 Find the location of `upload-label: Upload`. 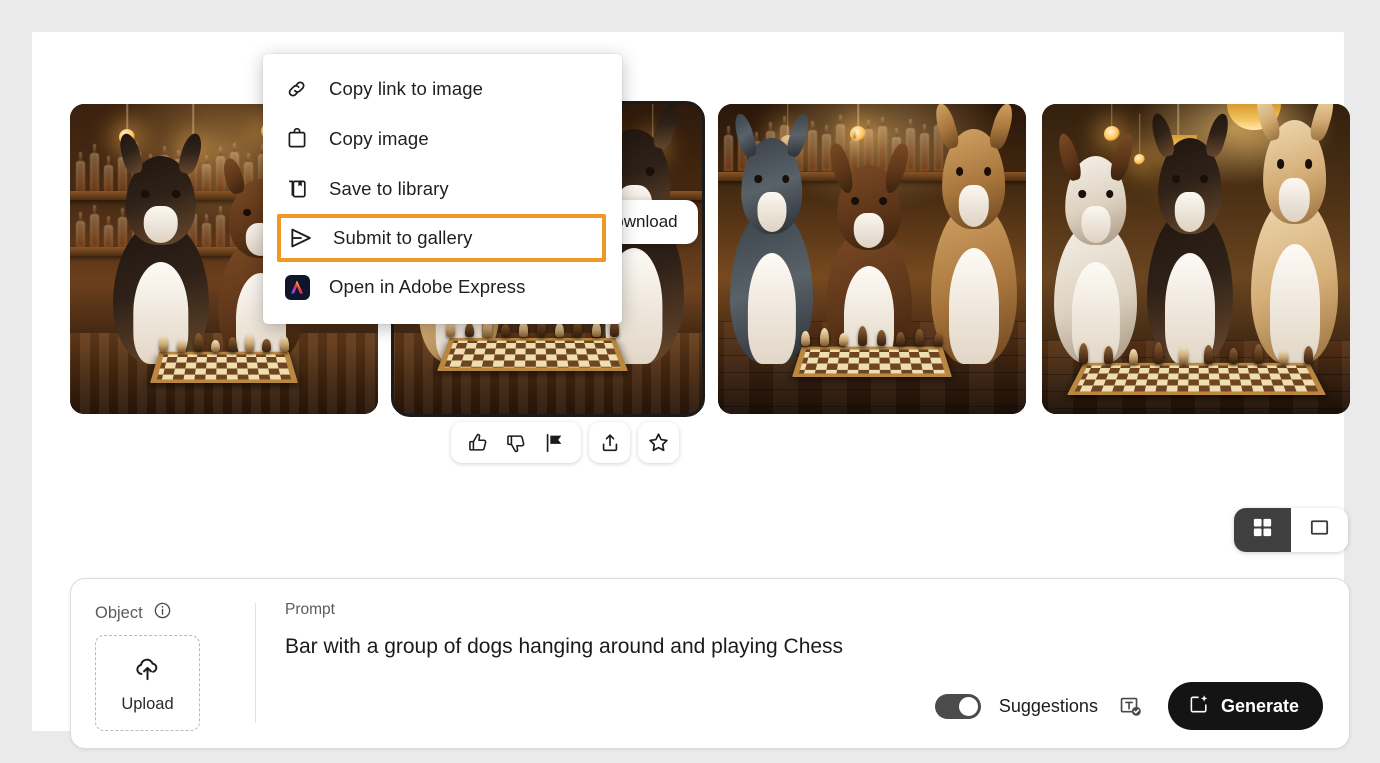

upload-label: Upload is located at coordinates (147, 703).